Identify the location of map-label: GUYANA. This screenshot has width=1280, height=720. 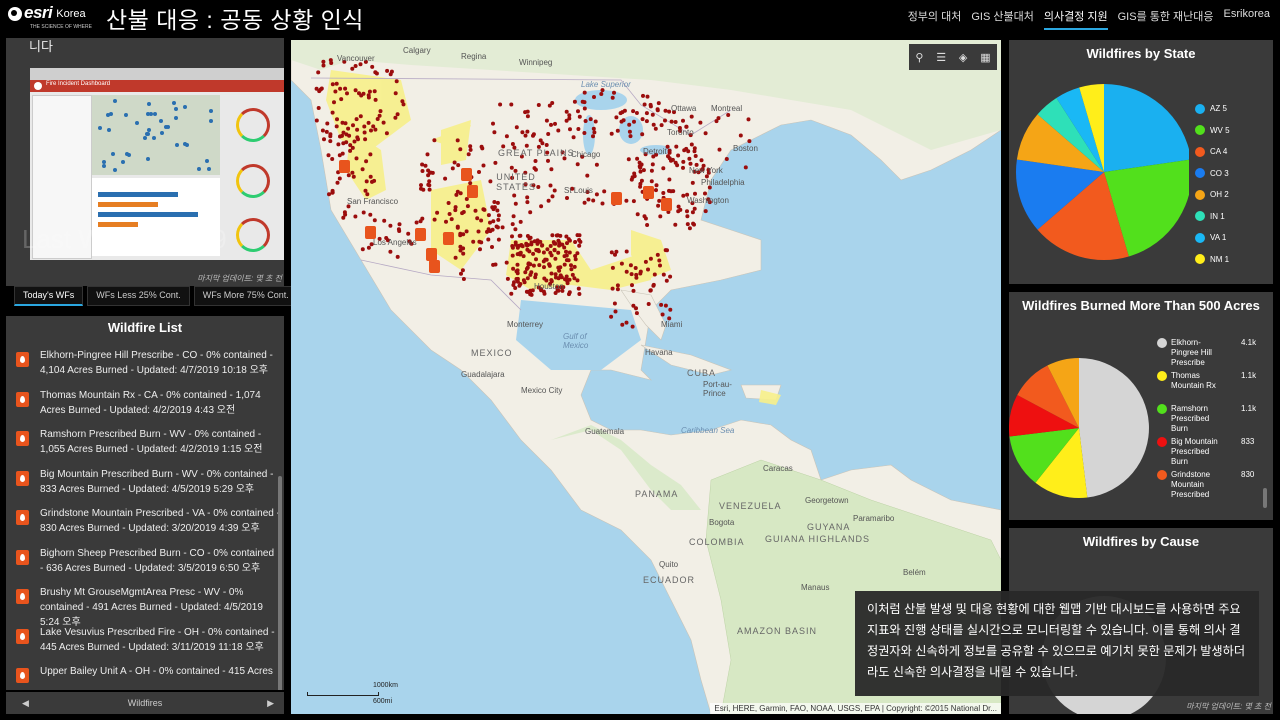
(829, 527).